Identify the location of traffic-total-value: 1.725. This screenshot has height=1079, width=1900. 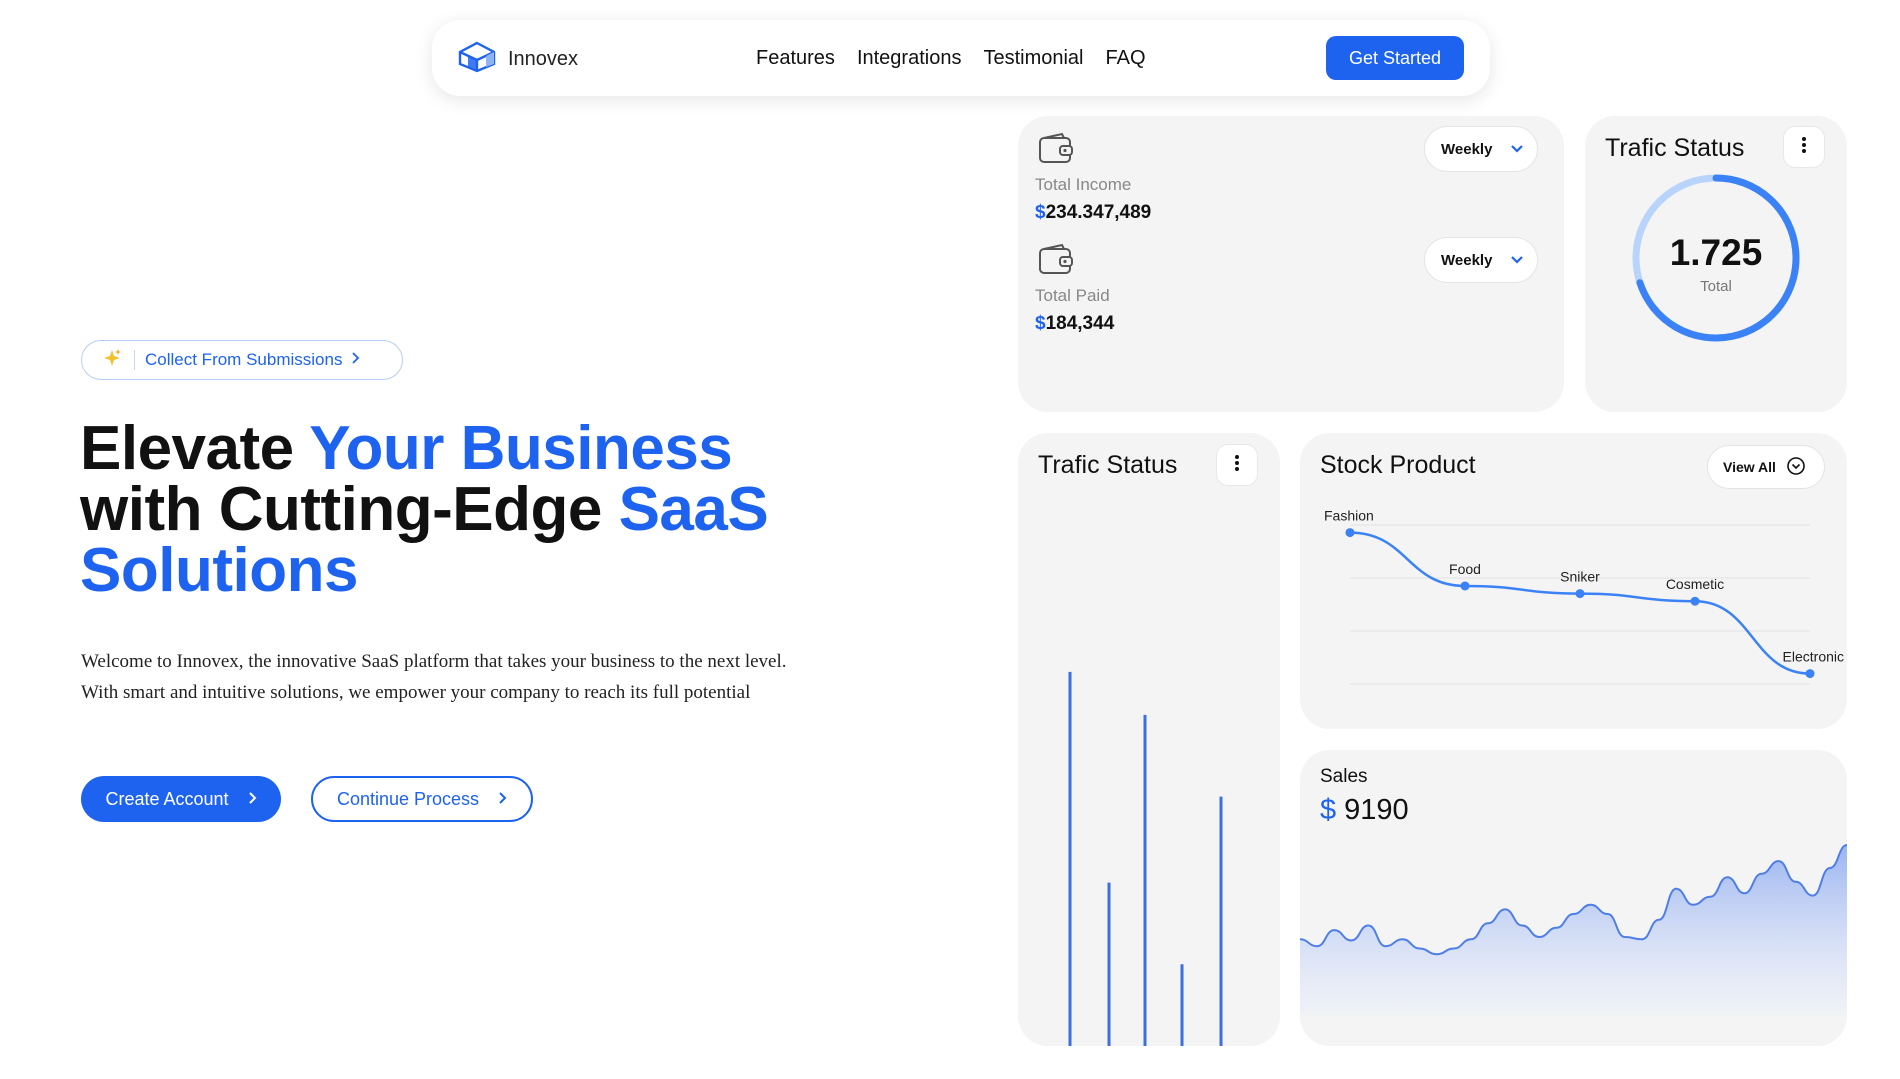
(1716, 252).